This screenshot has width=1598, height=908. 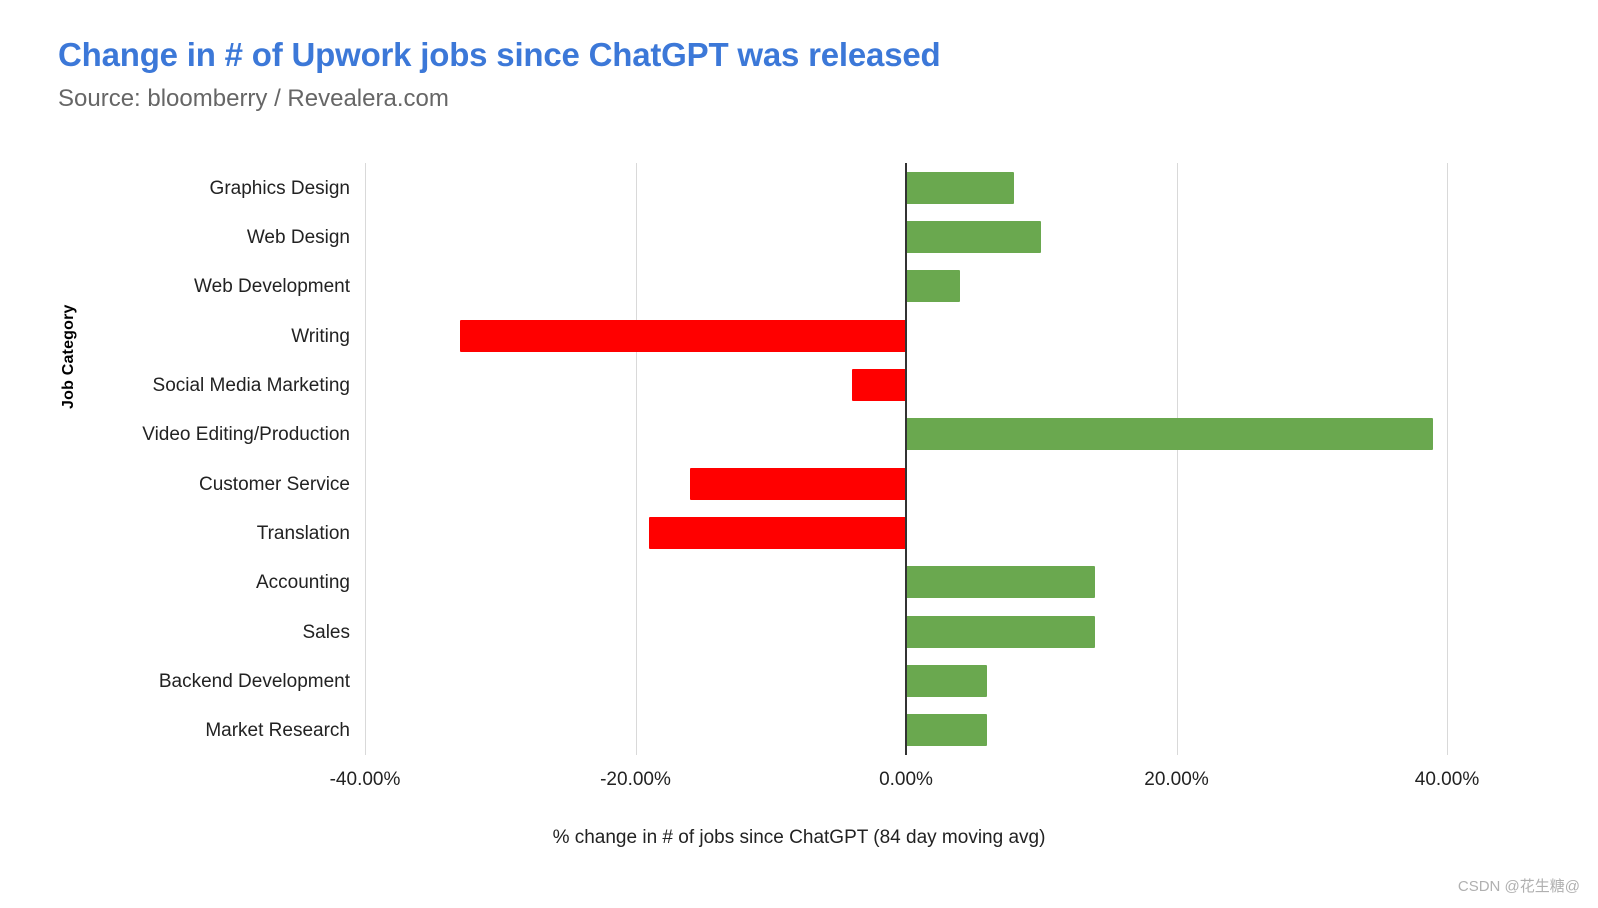 I want to click on x-axis-tick-label: 20.00%, so click(x=1176, y=779).